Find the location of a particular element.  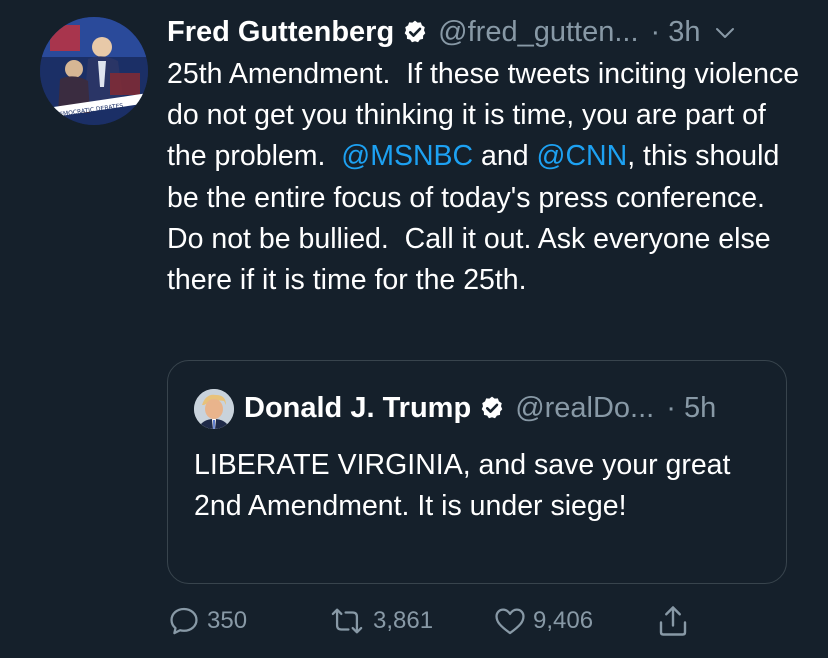

quoted-author-name: Donald J. Trump is located at coordinates (357, 408).